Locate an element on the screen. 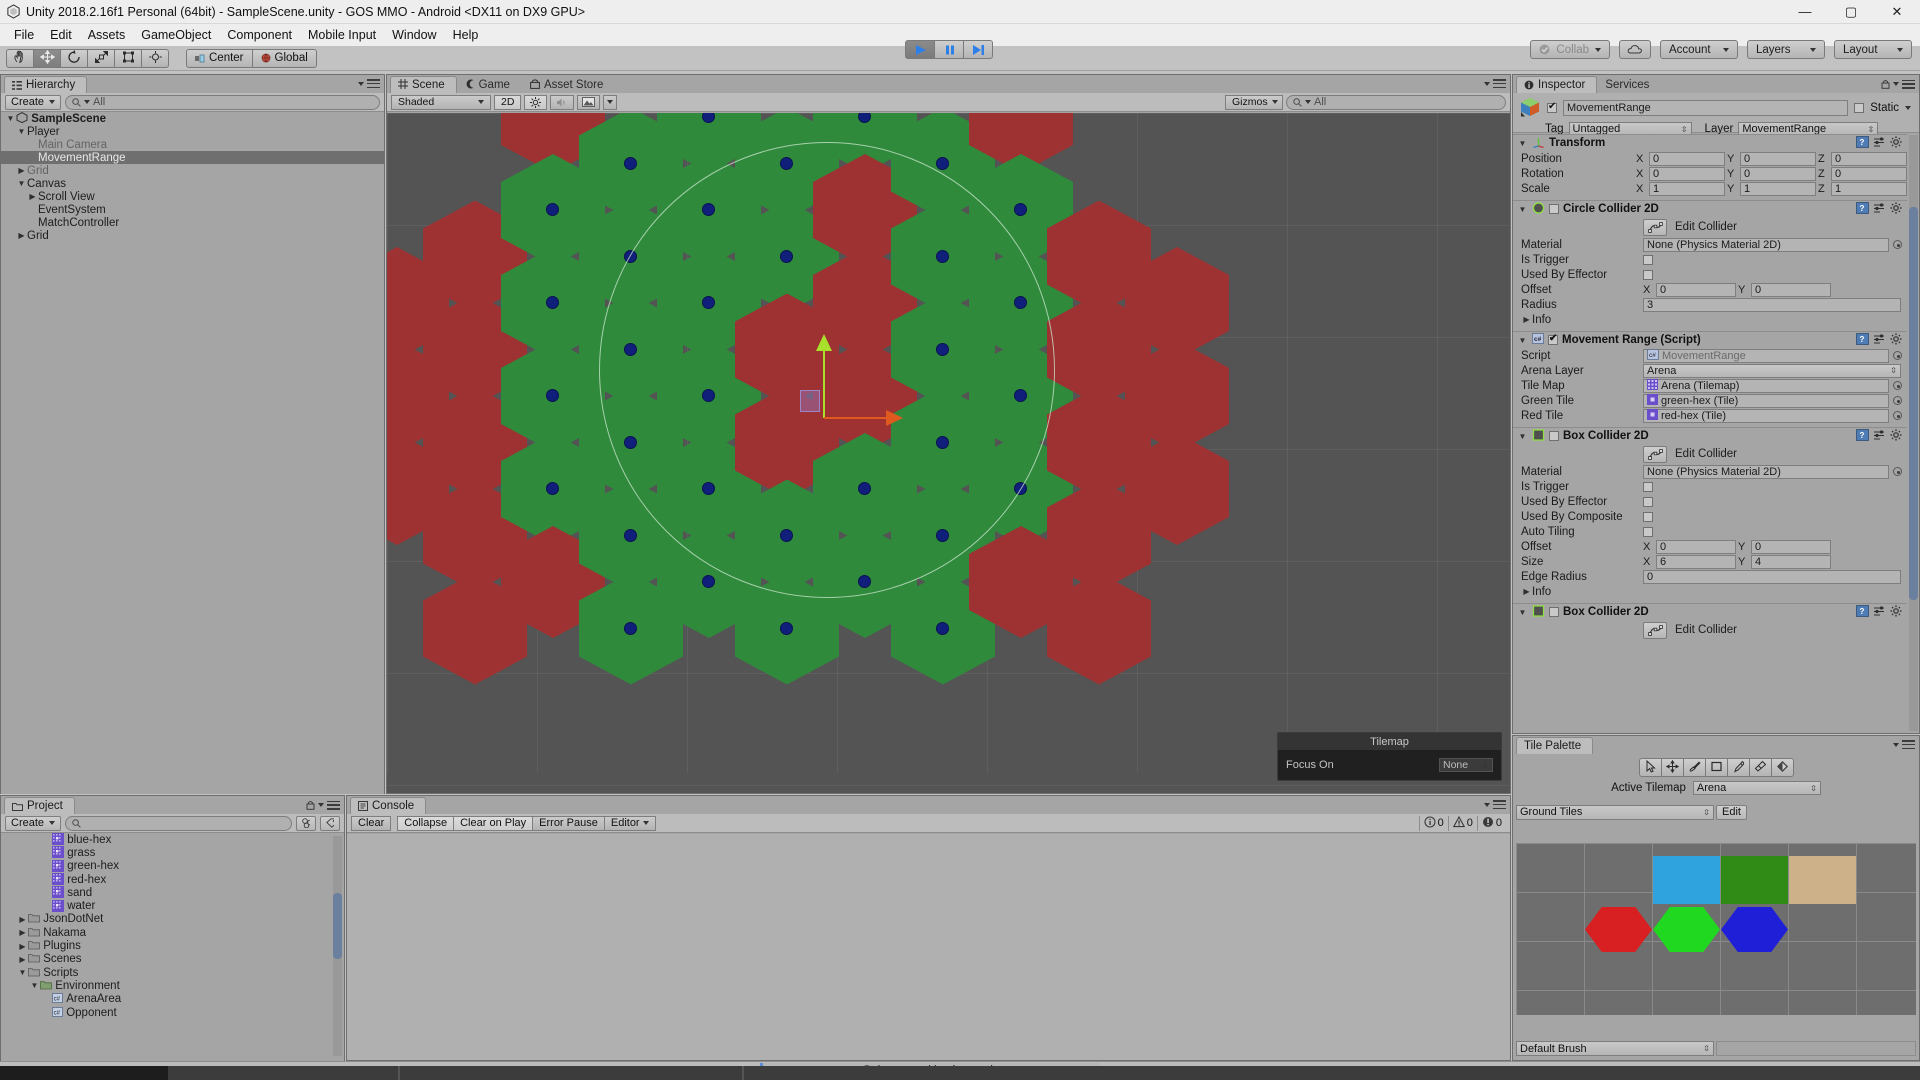 This screenshot has height=1080, width=1920. taskbar-active-item is located at coordinates (84, 1073).